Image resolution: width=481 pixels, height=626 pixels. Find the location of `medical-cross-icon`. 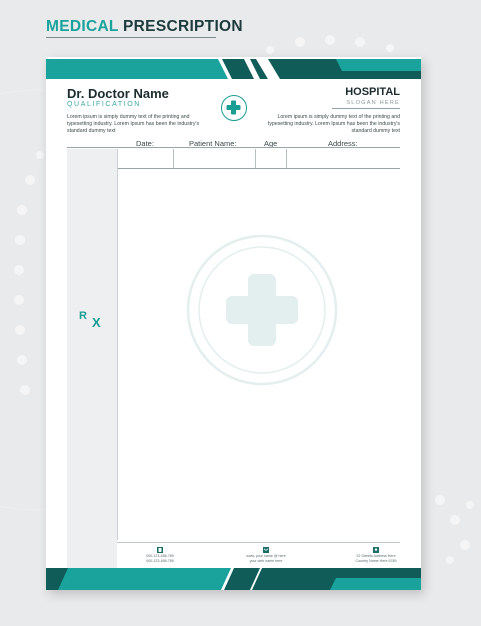

medical-cross-icon is located at coordinates (234, 108).